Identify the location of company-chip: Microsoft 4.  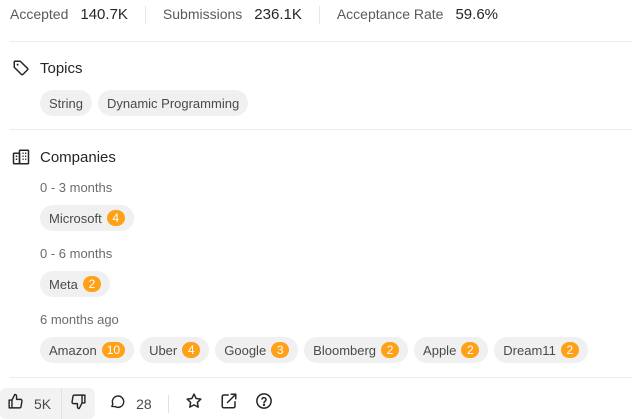
(87, 218).